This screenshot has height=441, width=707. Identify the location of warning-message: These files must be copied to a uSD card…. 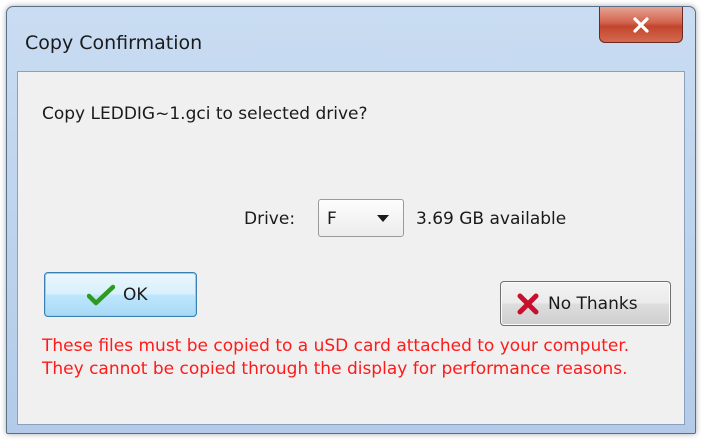
(336, 357).